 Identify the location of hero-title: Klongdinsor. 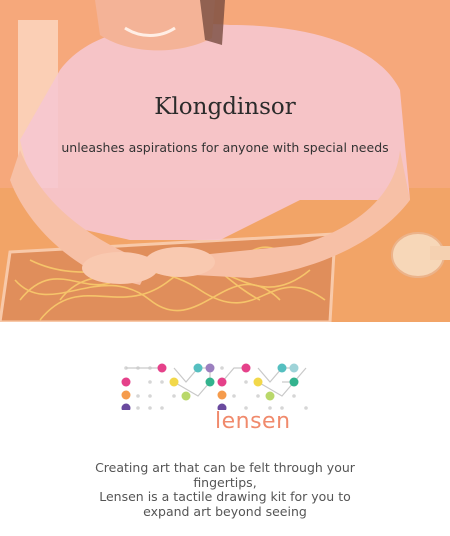
(225, 107).